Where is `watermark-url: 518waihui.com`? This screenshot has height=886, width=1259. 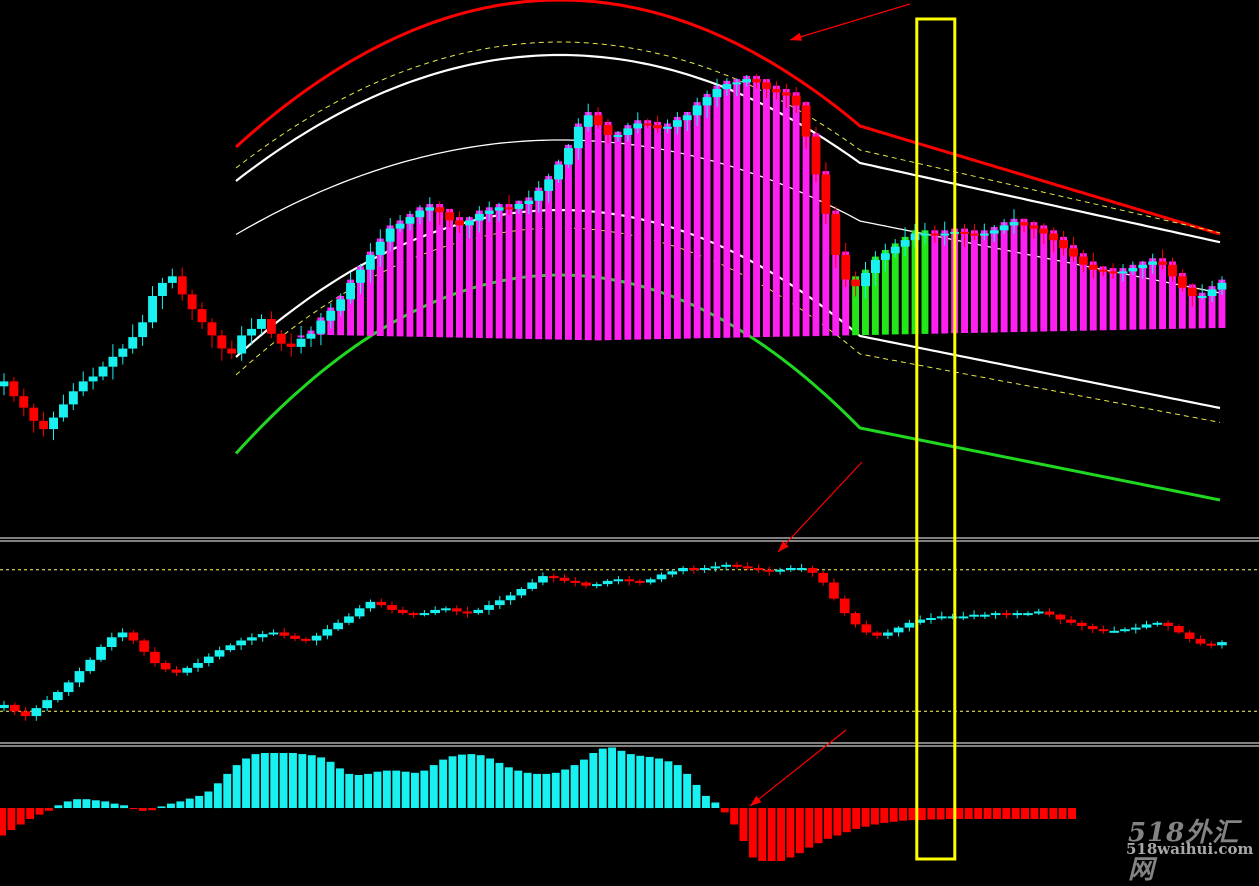
watermark-url: 518waihui.com is located at coordinates (1190, 849).